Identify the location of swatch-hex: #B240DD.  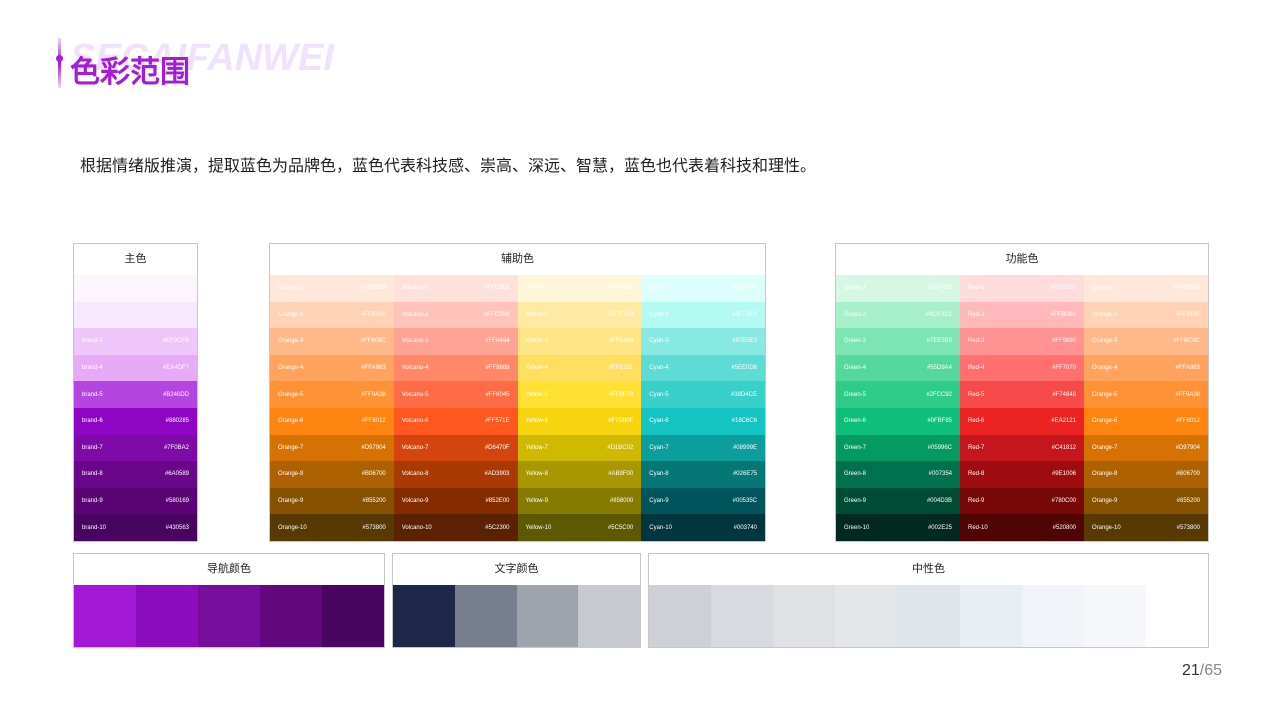
(175, 394).